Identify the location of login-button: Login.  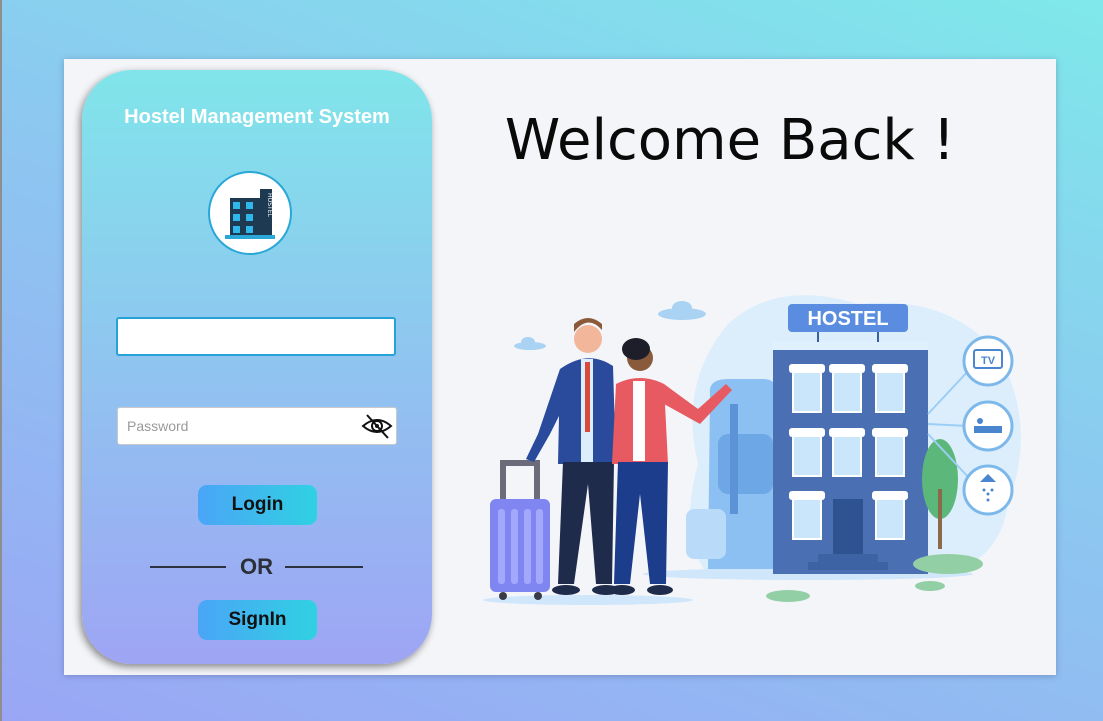
(257, 505).